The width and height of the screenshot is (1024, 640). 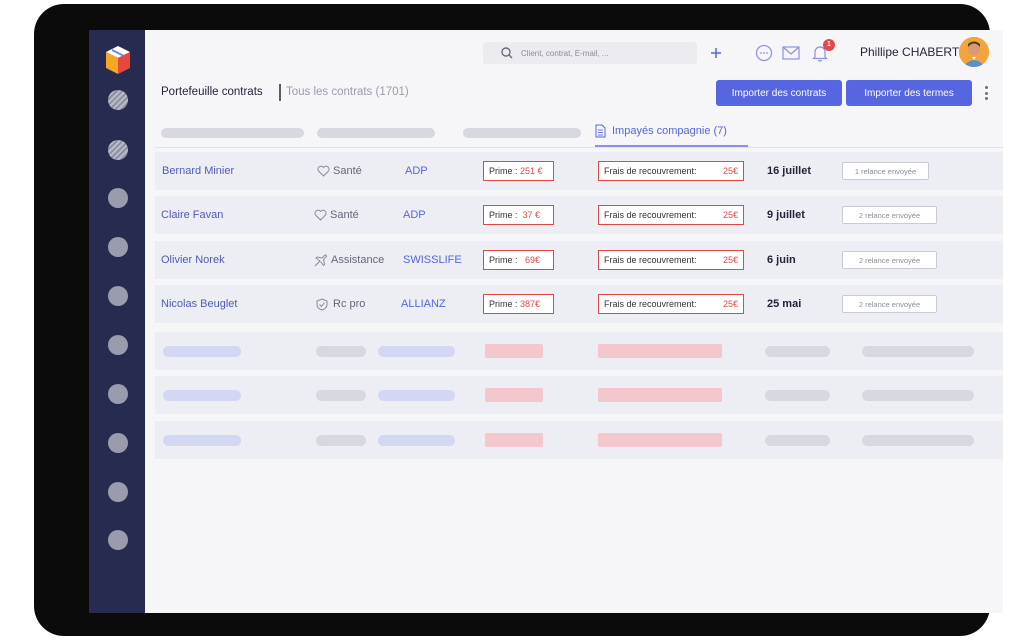 What do you see at coordinates (118, 60) in the screenshot?
I see `app-logo` at bounding box center [118, 60].